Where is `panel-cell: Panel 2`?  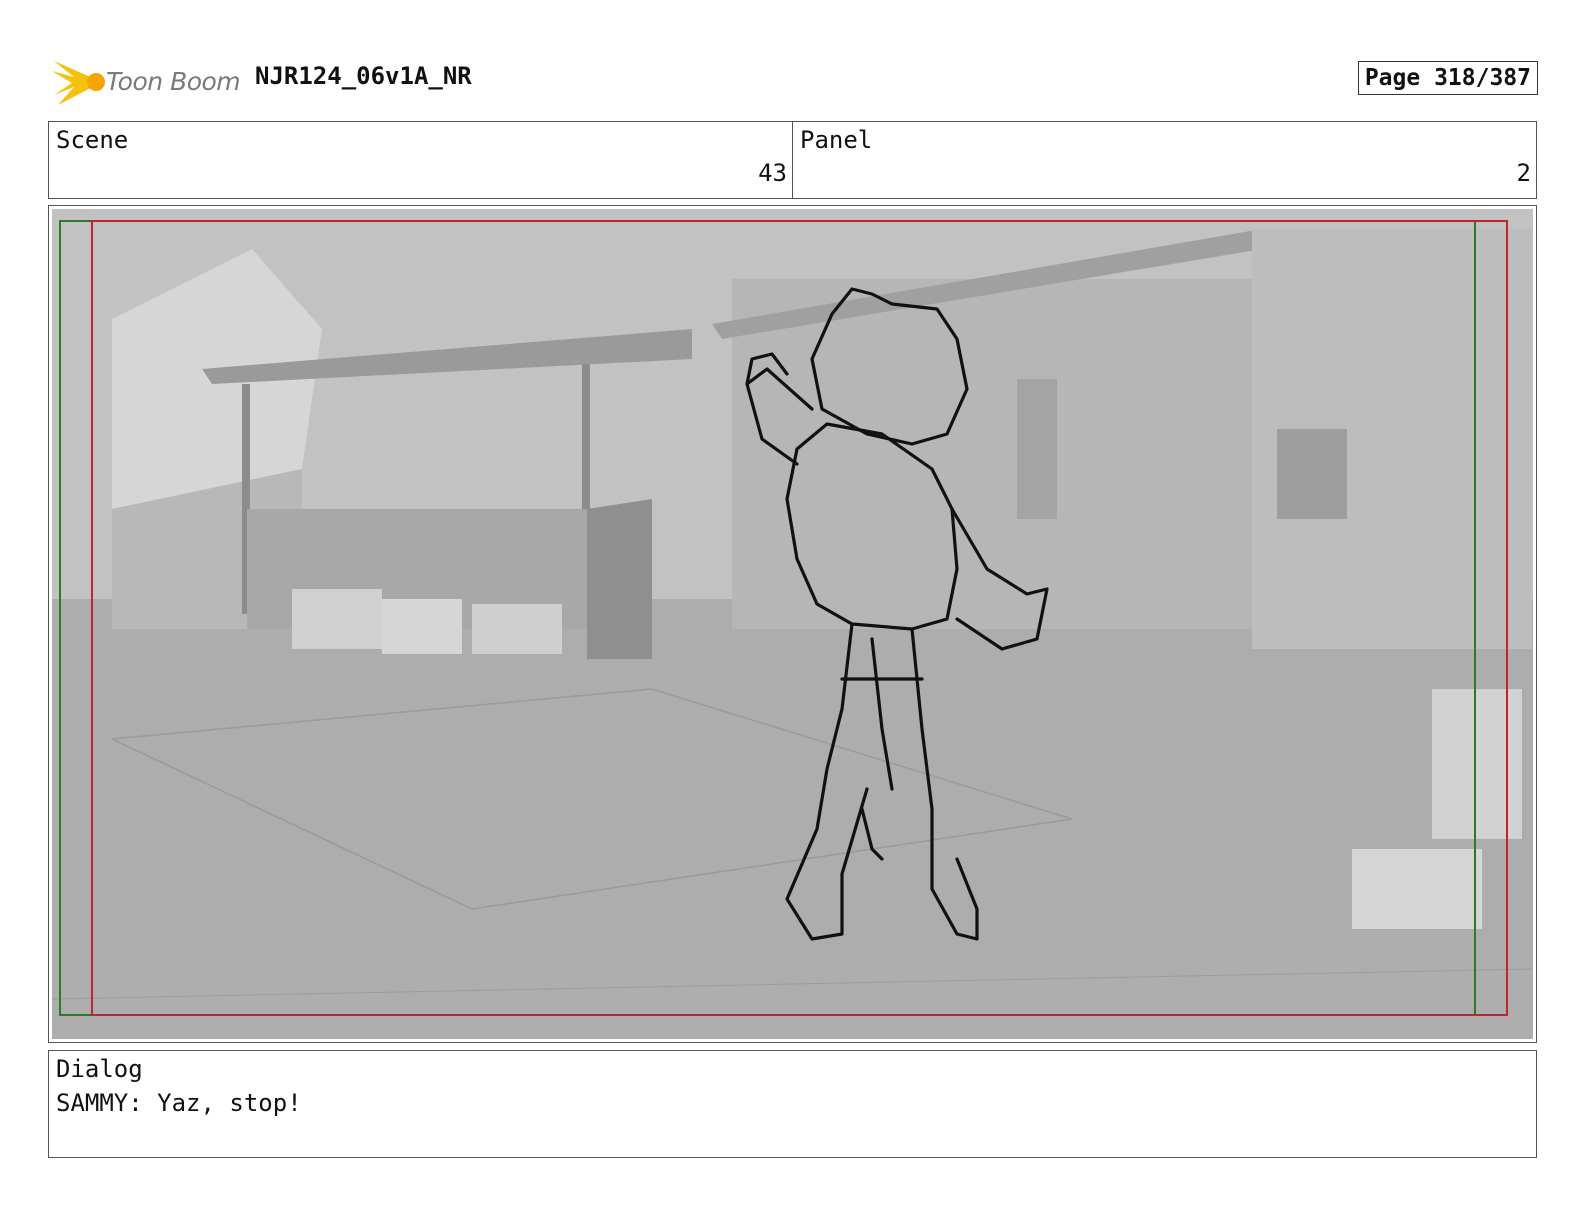 panel-cell: Panel 2 is located at coordinates (1164, 160).